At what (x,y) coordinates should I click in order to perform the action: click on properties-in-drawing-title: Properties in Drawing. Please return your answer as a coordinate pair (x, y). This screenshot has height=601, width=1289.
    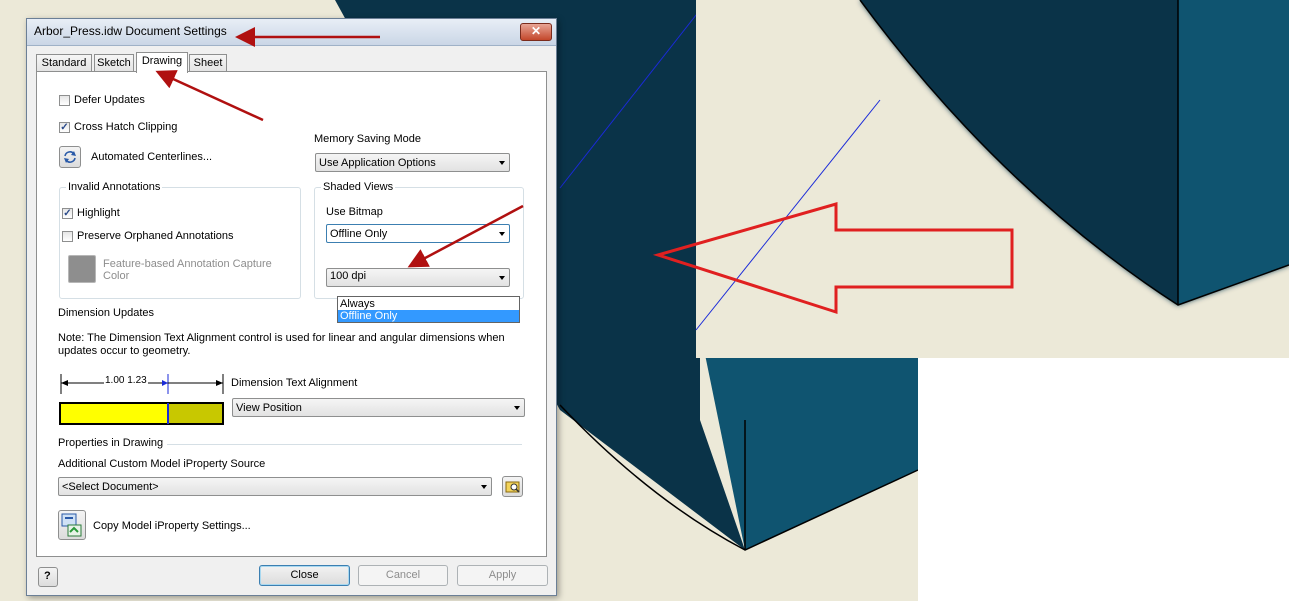
    Looking at the image, I should click on (111, 443).